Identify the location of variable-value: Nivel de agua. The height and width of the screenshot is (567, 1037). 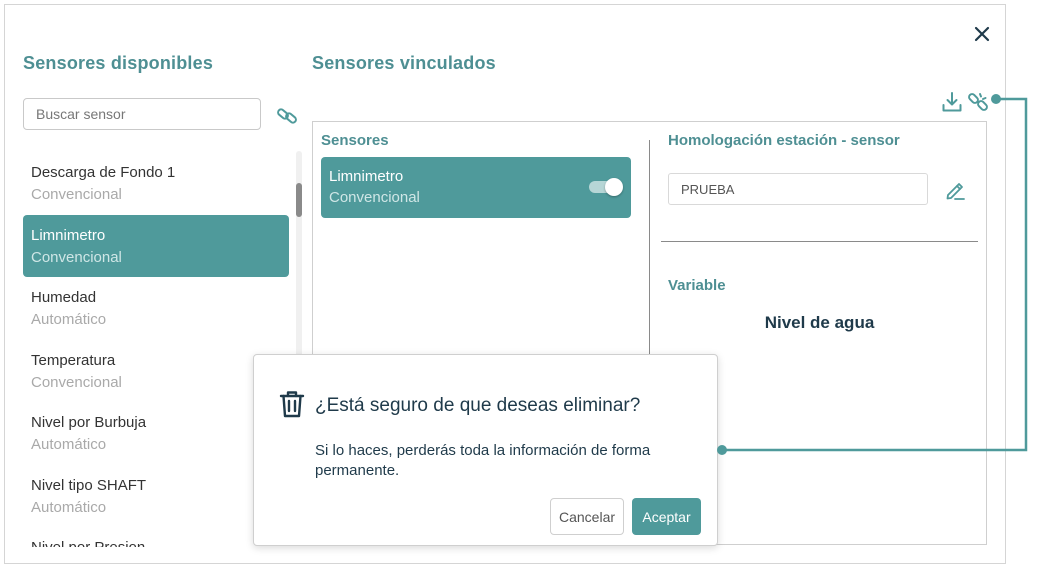
(819, 322).